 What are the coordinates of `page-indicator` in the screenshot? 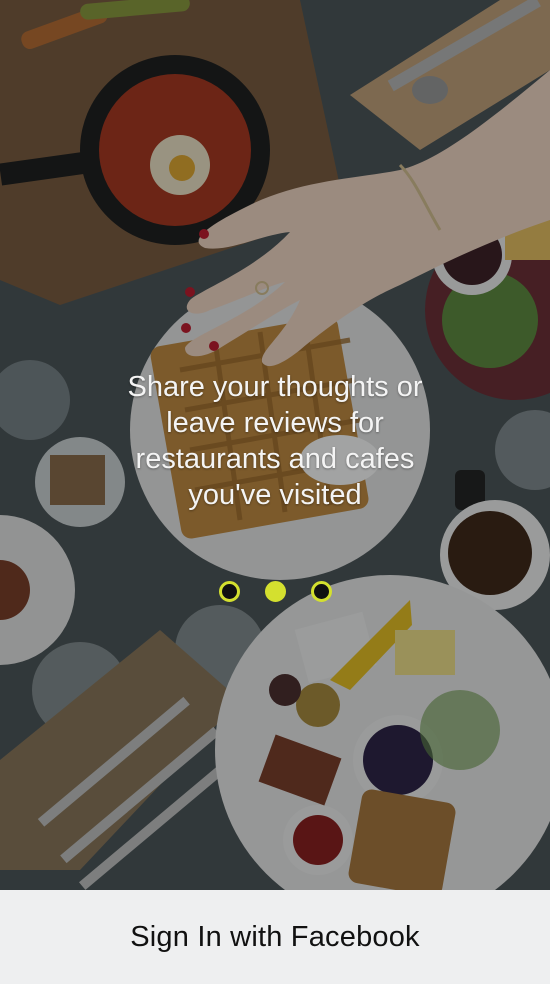 It's located at (275, 591).